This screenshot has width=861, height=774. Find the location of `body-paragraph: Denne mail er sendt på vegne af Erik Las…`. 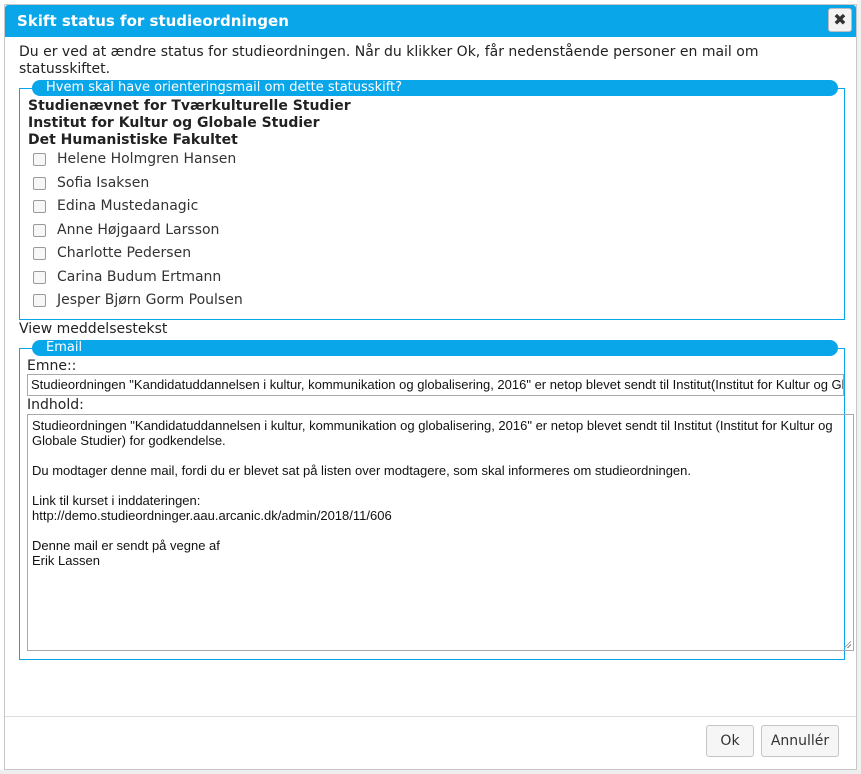

body-paragraph: Denne mail er sendt på vegne af Erik Las… is located at coordinates (126, 553).